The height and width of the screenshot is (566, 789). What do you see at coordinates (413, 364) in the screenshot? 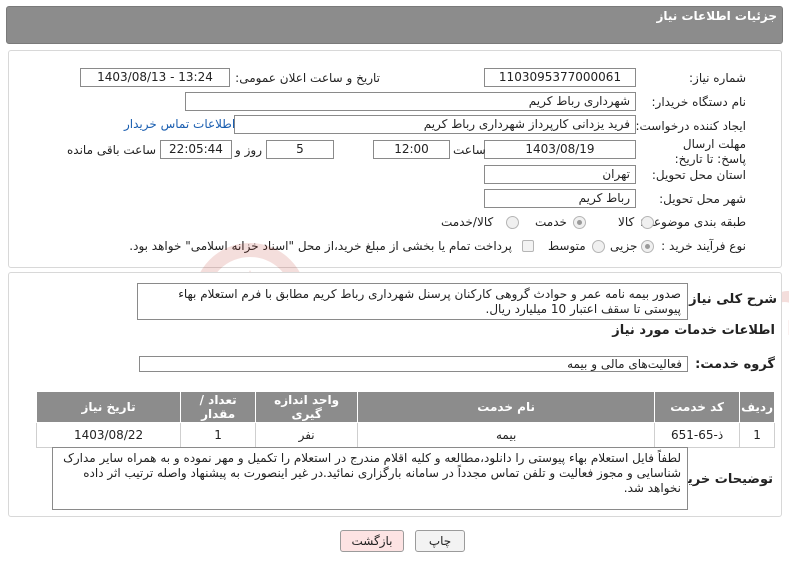
I see `service-group-field: فعالیت‌های مالی و بیمه` at bounding box center [413, 364].